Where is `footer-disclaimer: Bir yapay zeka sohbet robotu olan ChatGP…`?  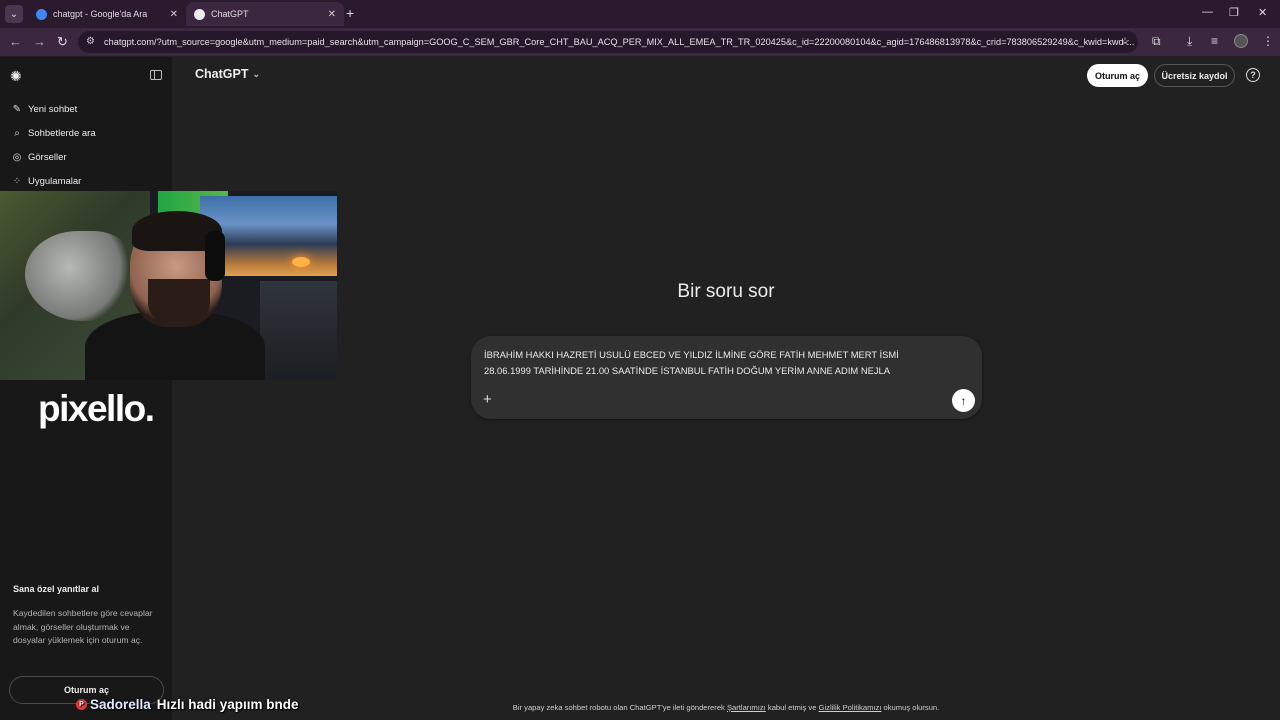
footer-disclaimer: Bir yapay zeka sohbet robotu olan ChatGP… is located at coordinates (726, 707).